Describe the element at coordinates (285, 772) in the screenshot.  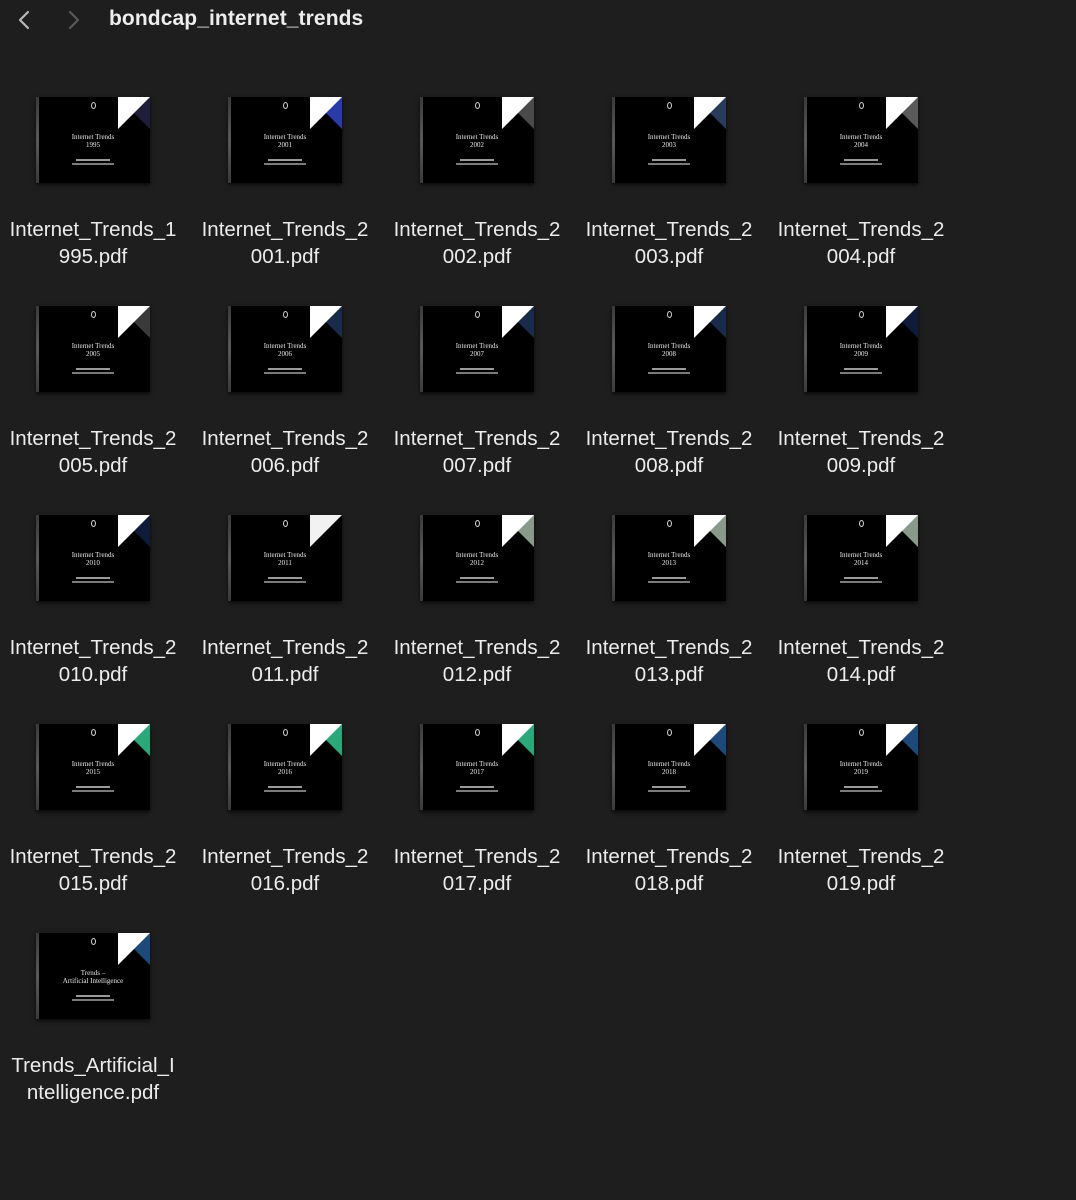
I see `thumbnail-year-line: 2016` at that location.